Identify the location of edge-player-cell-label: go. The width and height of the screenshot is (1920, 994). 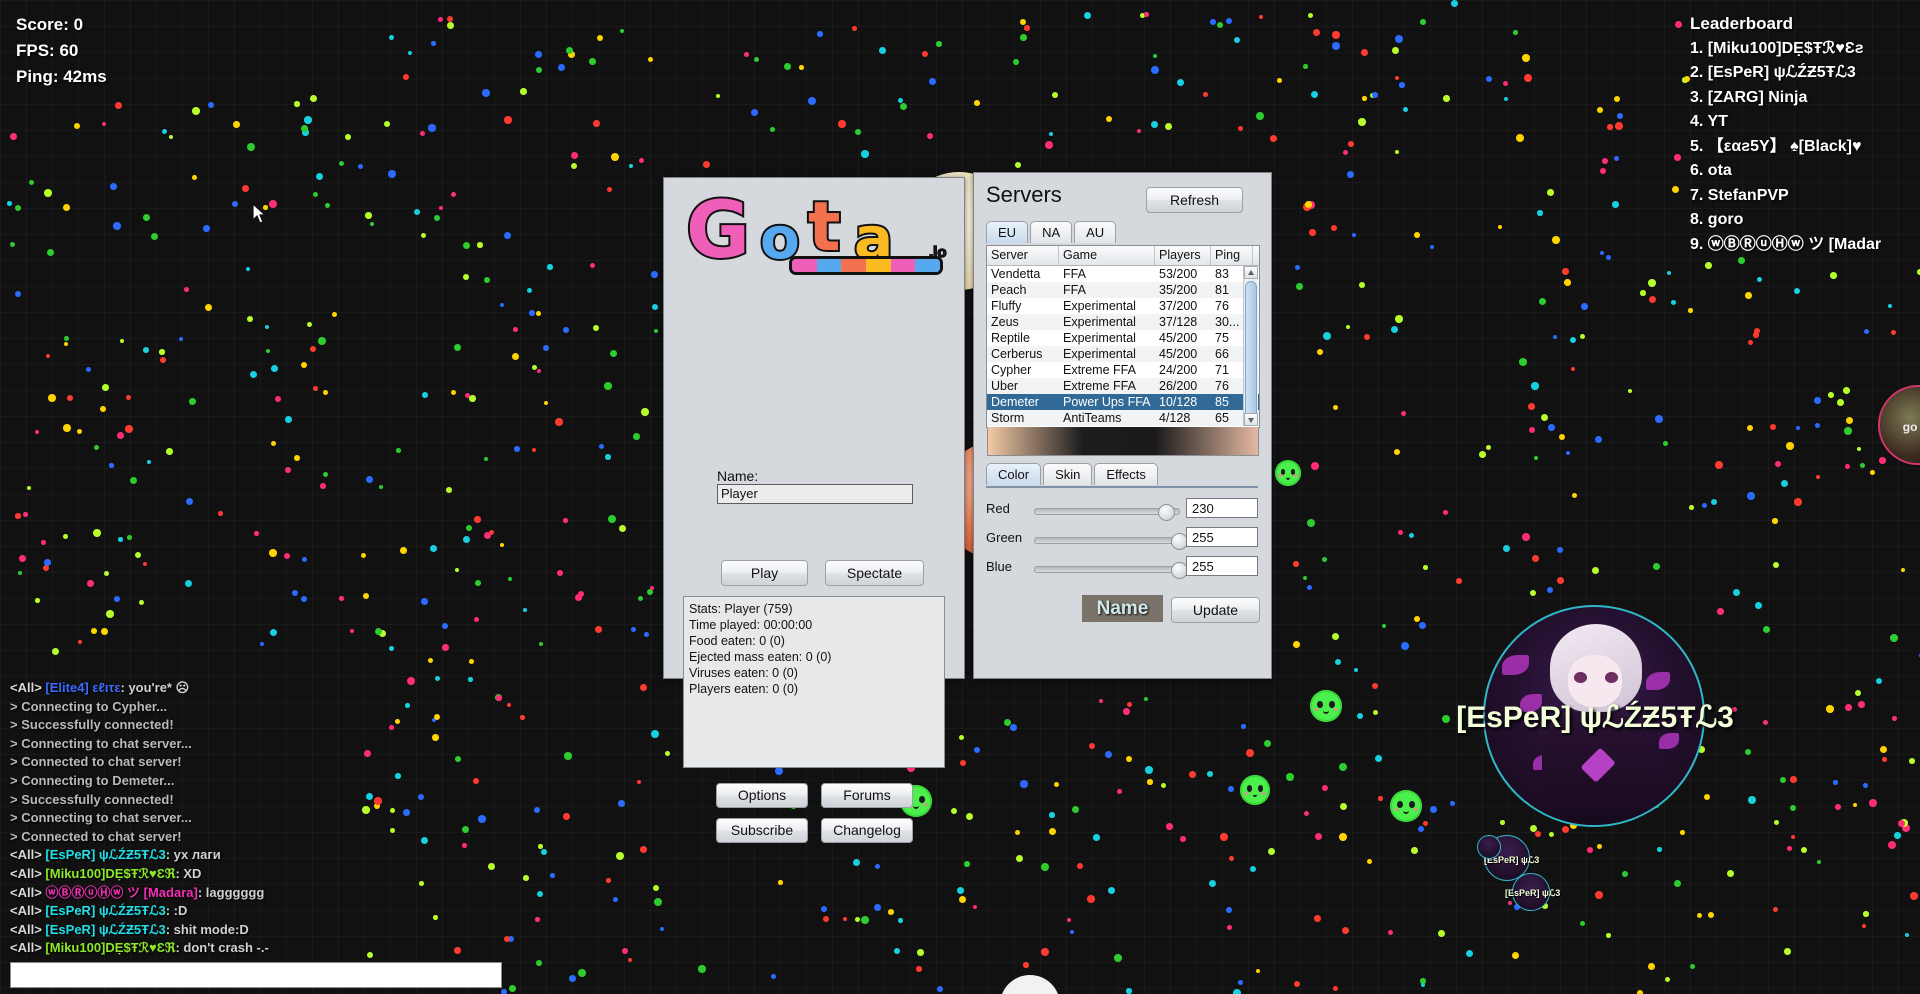
(1910, 427).